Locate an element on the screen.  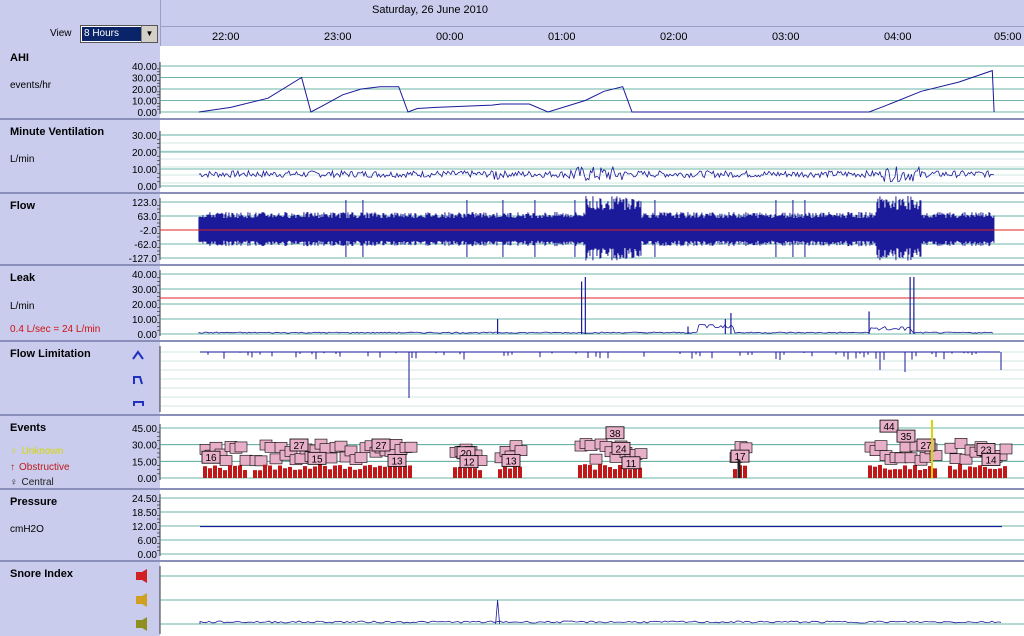
flow-chart: 123.0 63.0 -2.0 -62.0 -127.0 is located at coordinates (576, 230).